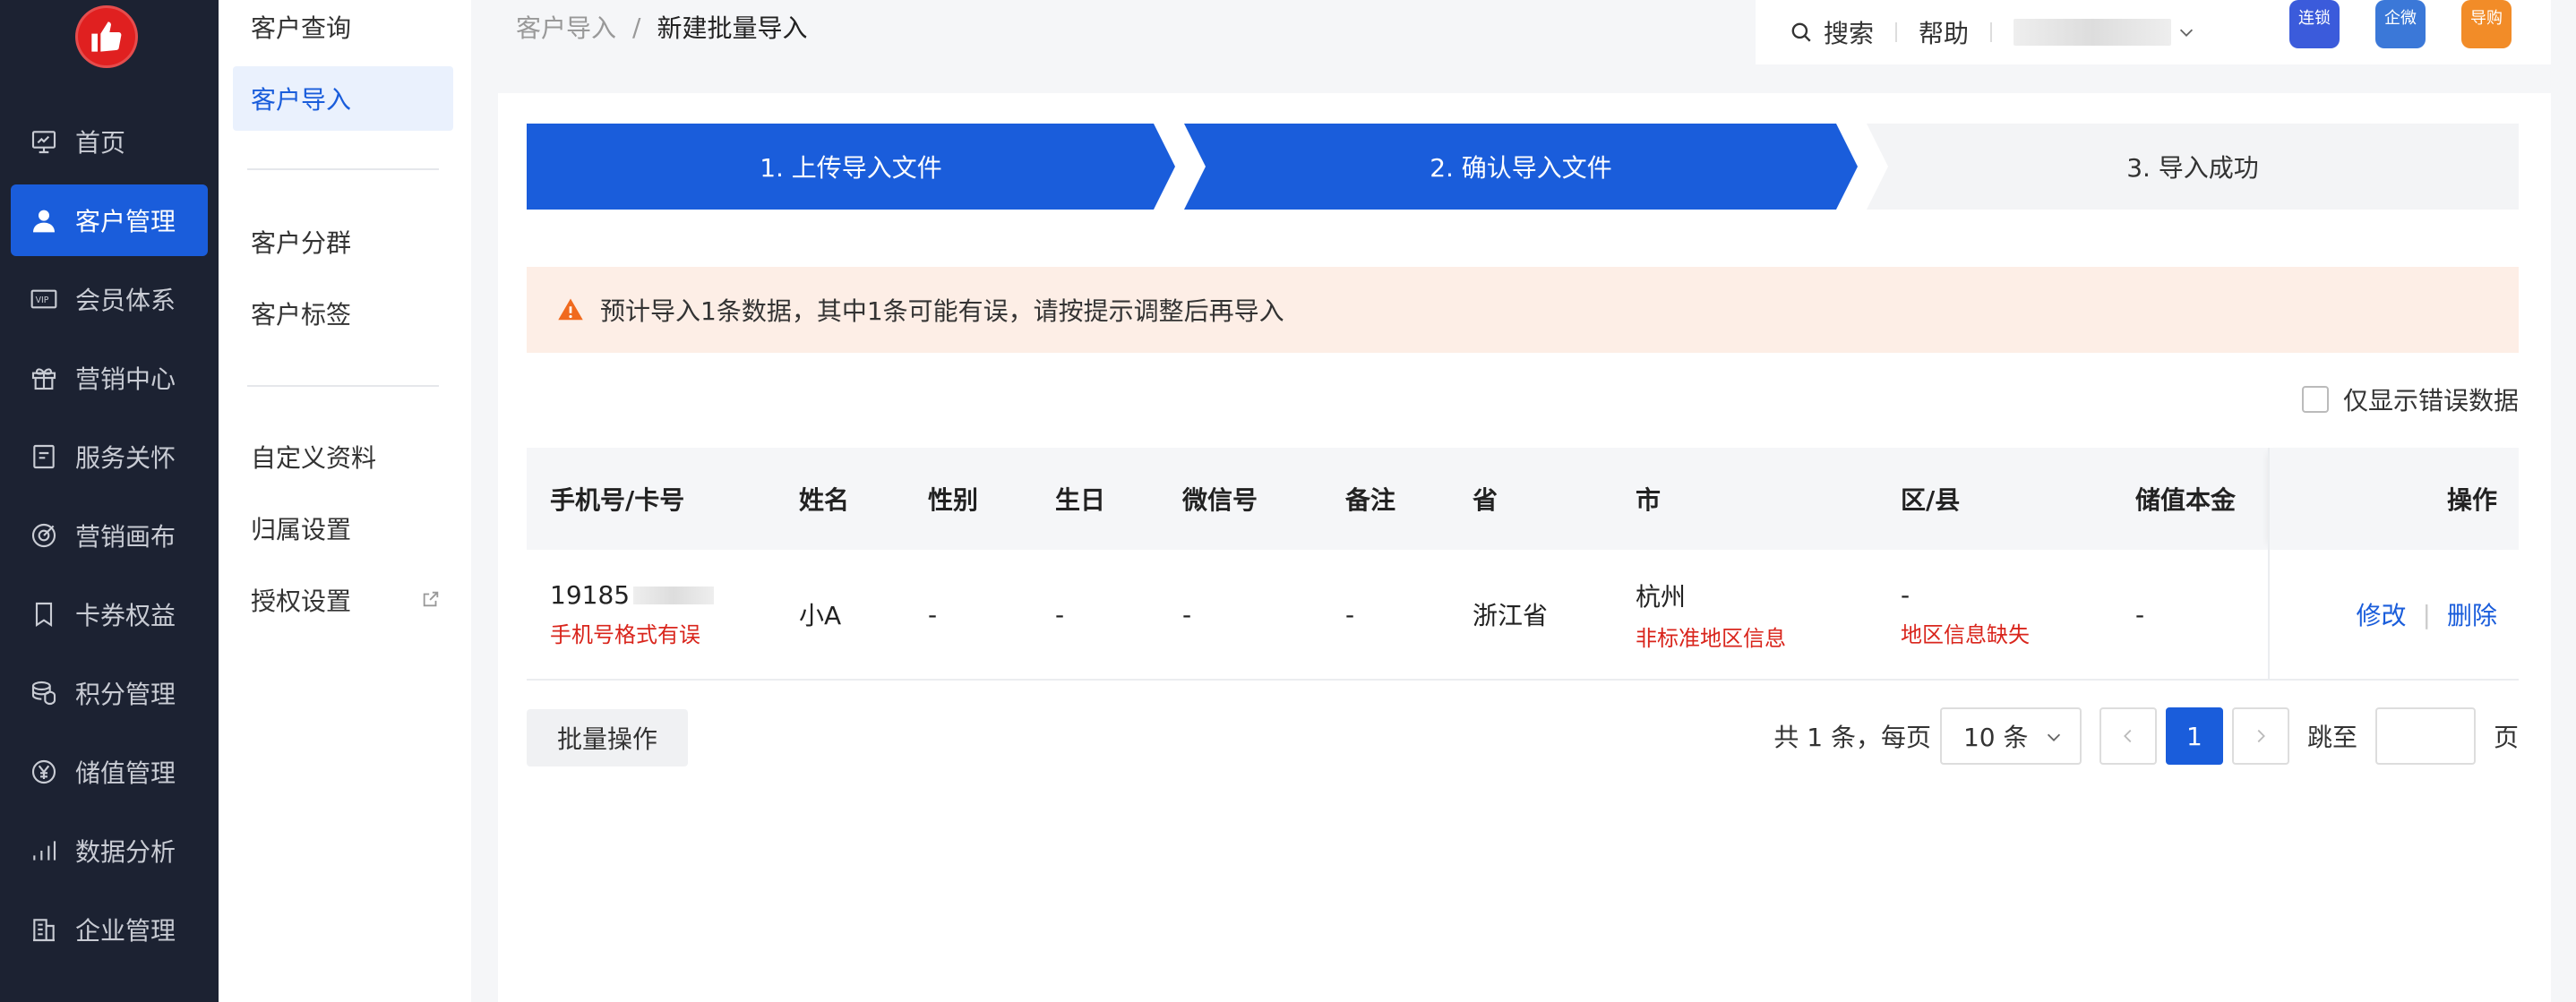  What do you see at coordinates (570, 309) in the screenshot?
I see `warning-icon` at bounding box center [570, 309].